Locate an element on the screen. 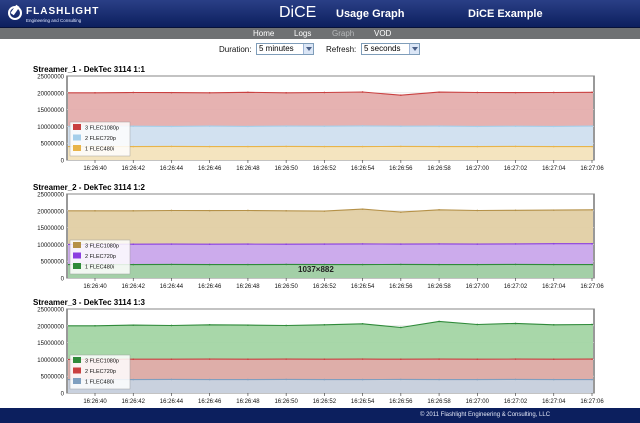 The width and height of the screenshot is (640, 423). nav-vod: VOD is located at coordinates (382, 33).